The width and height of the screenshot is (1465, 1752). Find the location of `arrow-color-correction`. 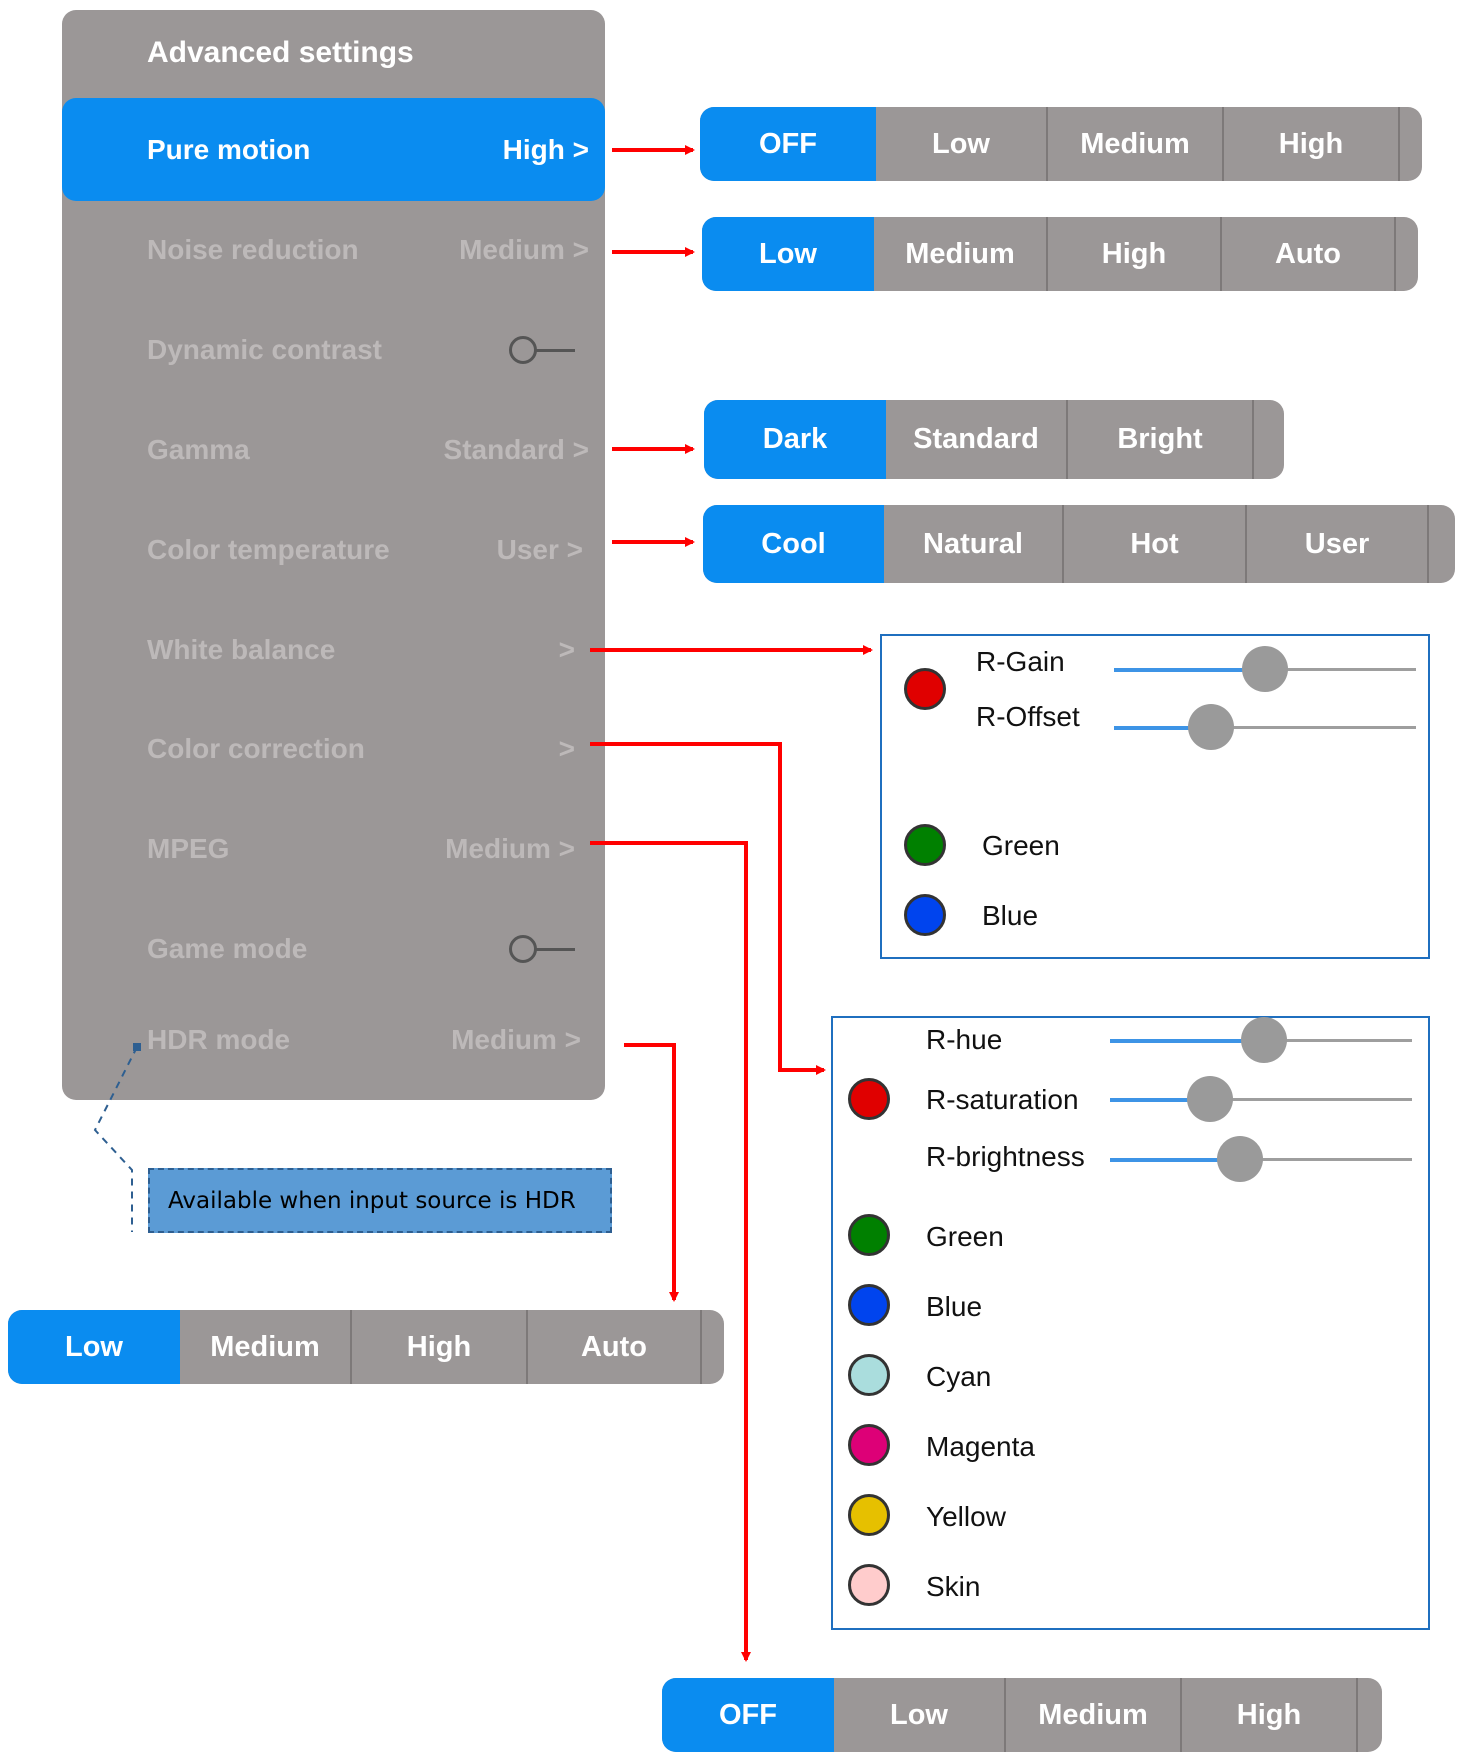

arrow-color-correction is located at coordinates (708, 908).